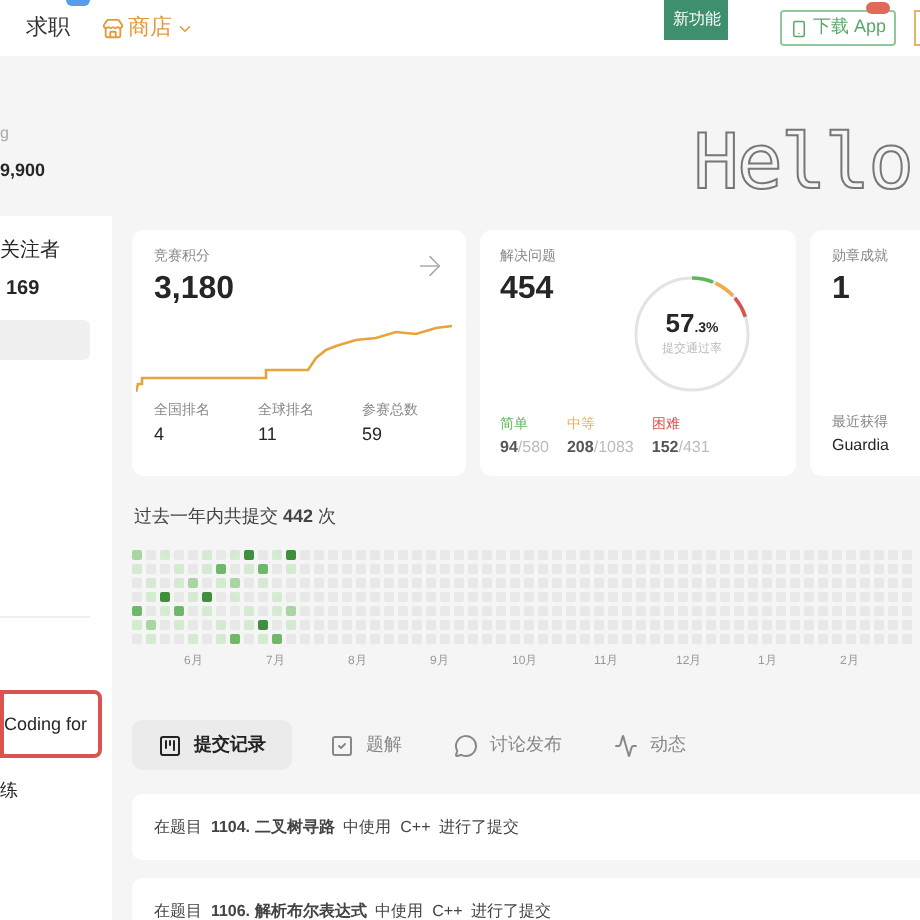 This screenshot has height=920, width=920. What do you see at coordinates (373, 435) in the screenshot?
I see `stat-value: 59` at bounding box center [373, 435].